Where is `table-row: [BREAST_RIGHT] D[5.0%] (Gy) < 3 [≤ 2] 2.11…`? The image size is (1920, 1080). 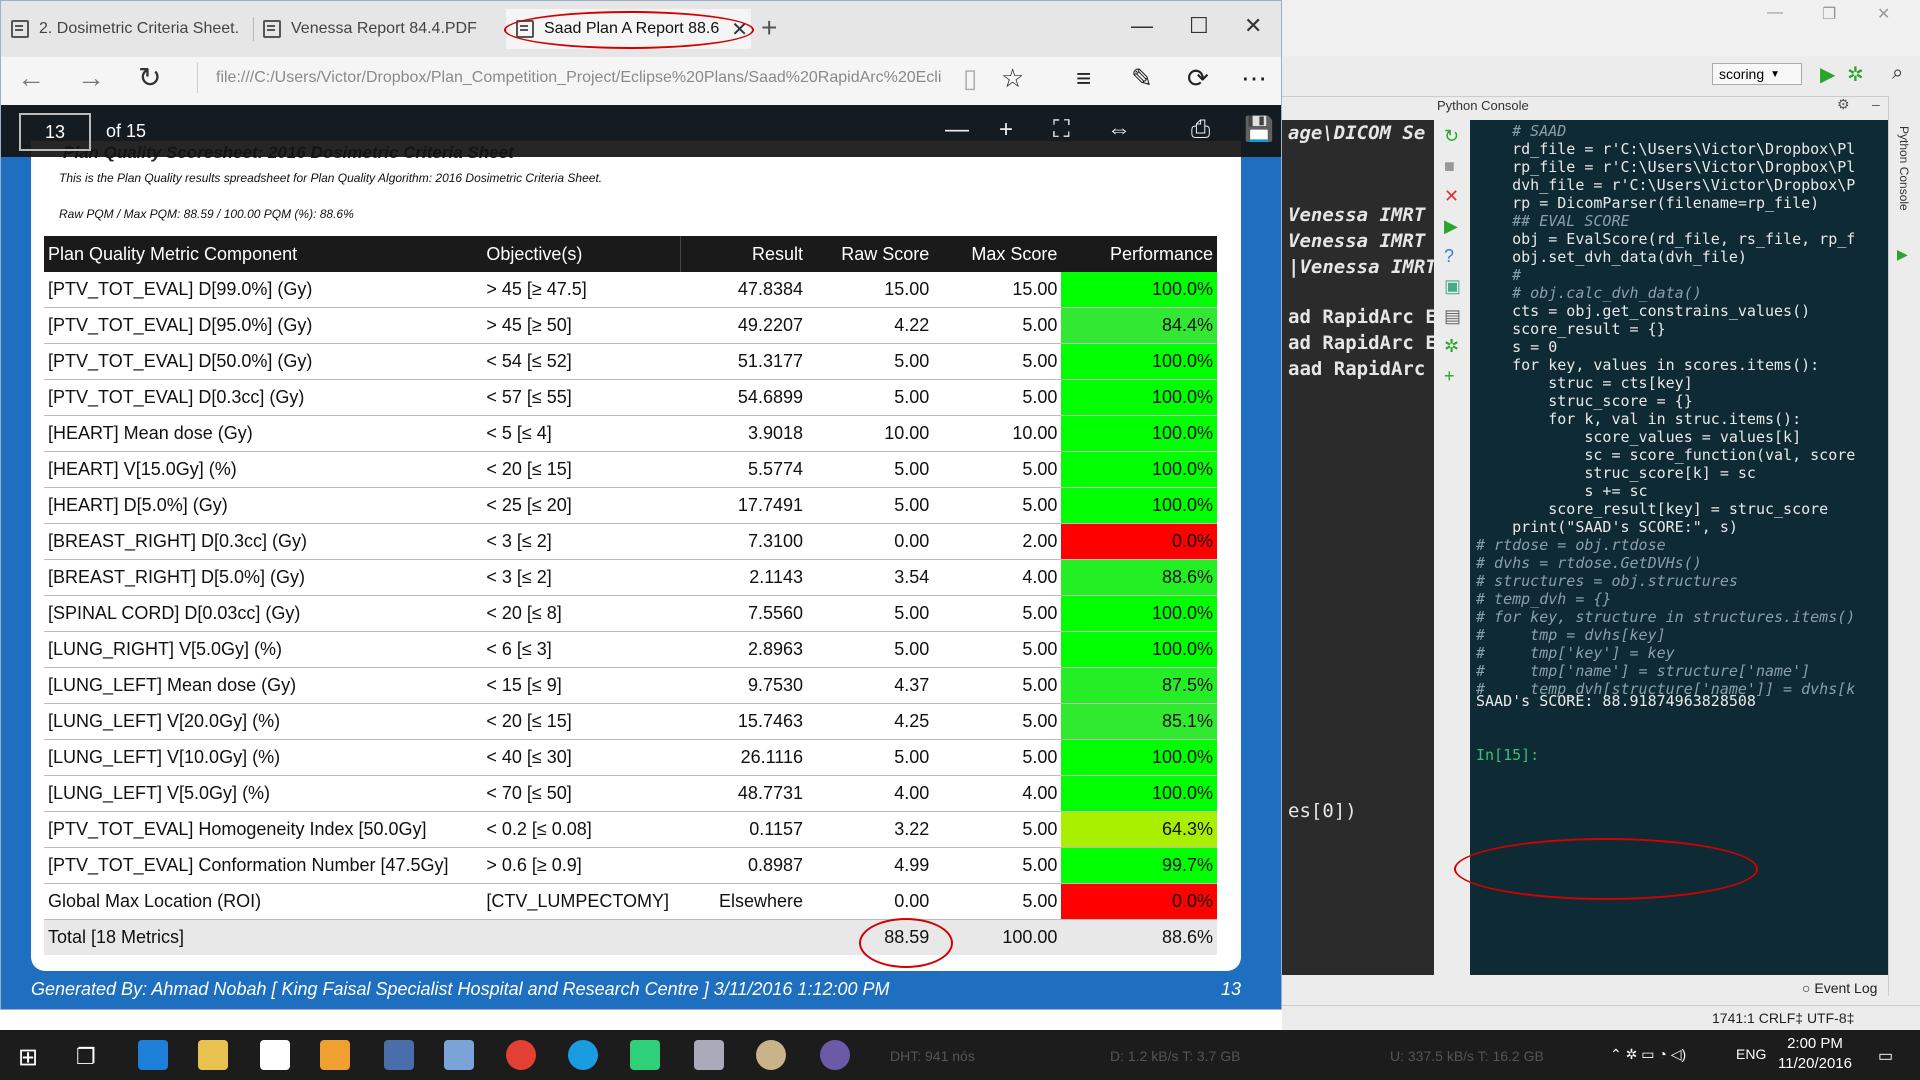 table-row: [BREAST_RIGHT] D[5.0%] (Gy) < 3 [≤ 2] 2.11… is located at coordinates (630, 577).